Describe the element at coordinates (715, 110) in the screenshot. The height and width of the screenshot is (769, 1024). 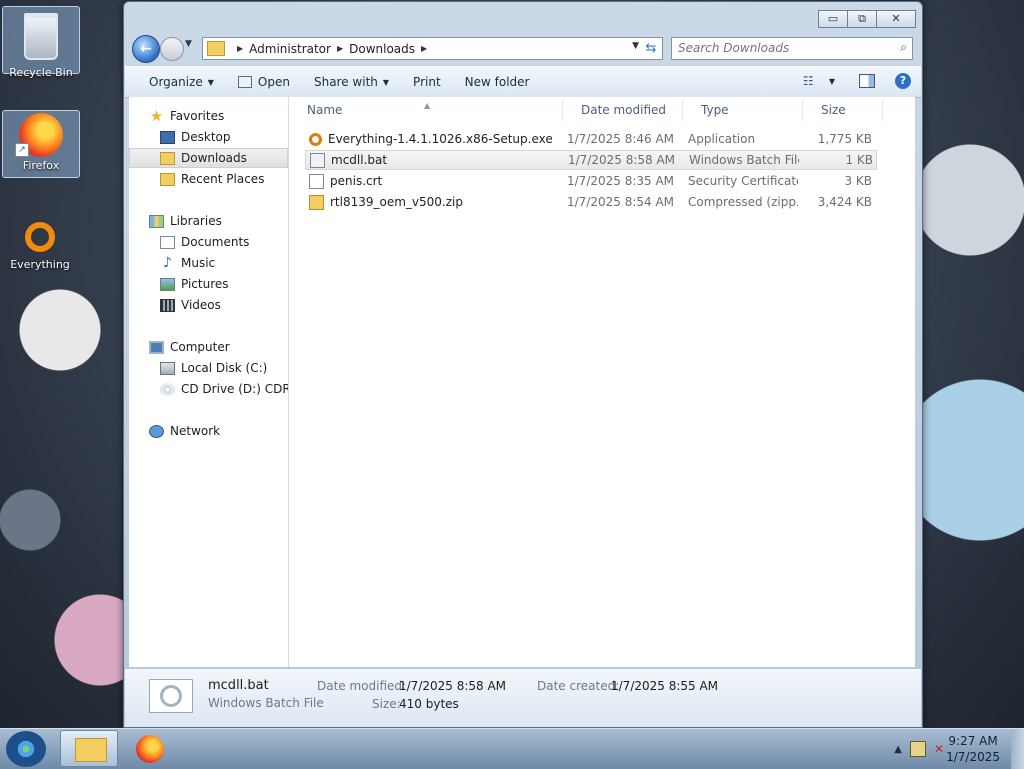
I see `column-type-label: Type` at that location.